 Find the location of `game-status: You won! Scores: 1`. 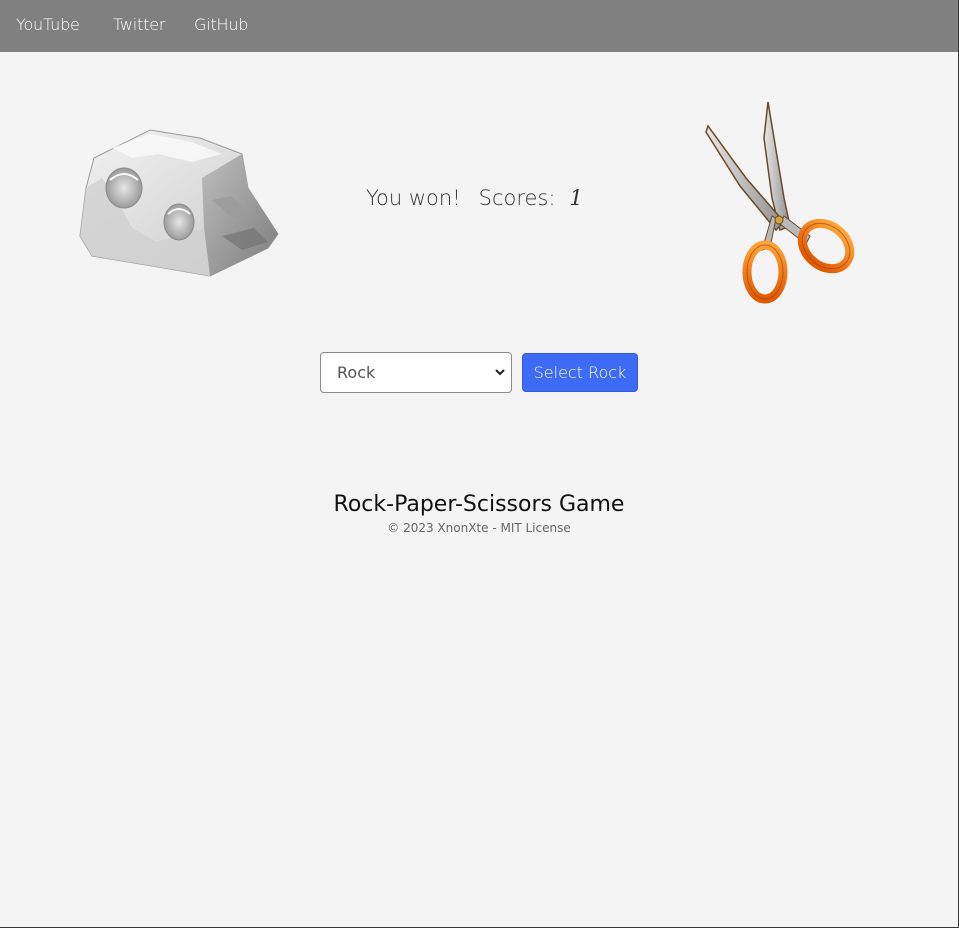

game-status: You won! Scores: 1 is located at coordinates (474, 198).